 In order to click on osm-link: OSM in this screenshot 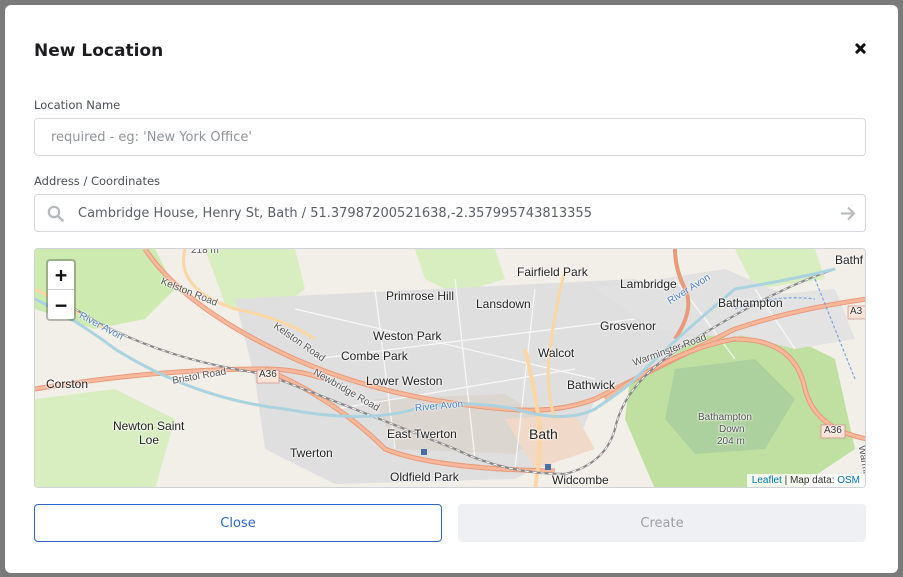, I will do `click(848, 480)`.